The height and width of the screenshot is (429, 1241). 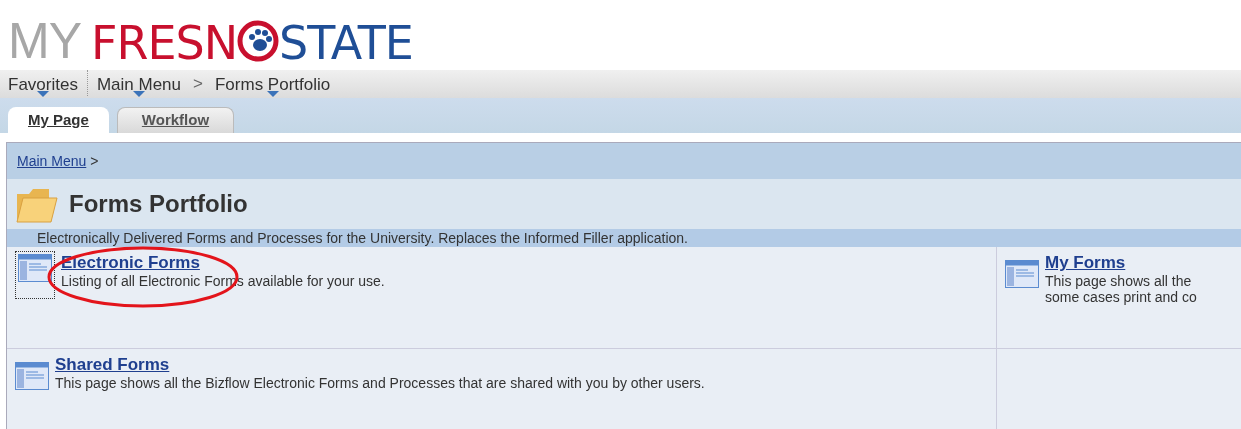 What do you see at coordinates (1121, 297) in the screenshot?
I see `form-description: some cases print and co` at bounding box center [1121, 297].